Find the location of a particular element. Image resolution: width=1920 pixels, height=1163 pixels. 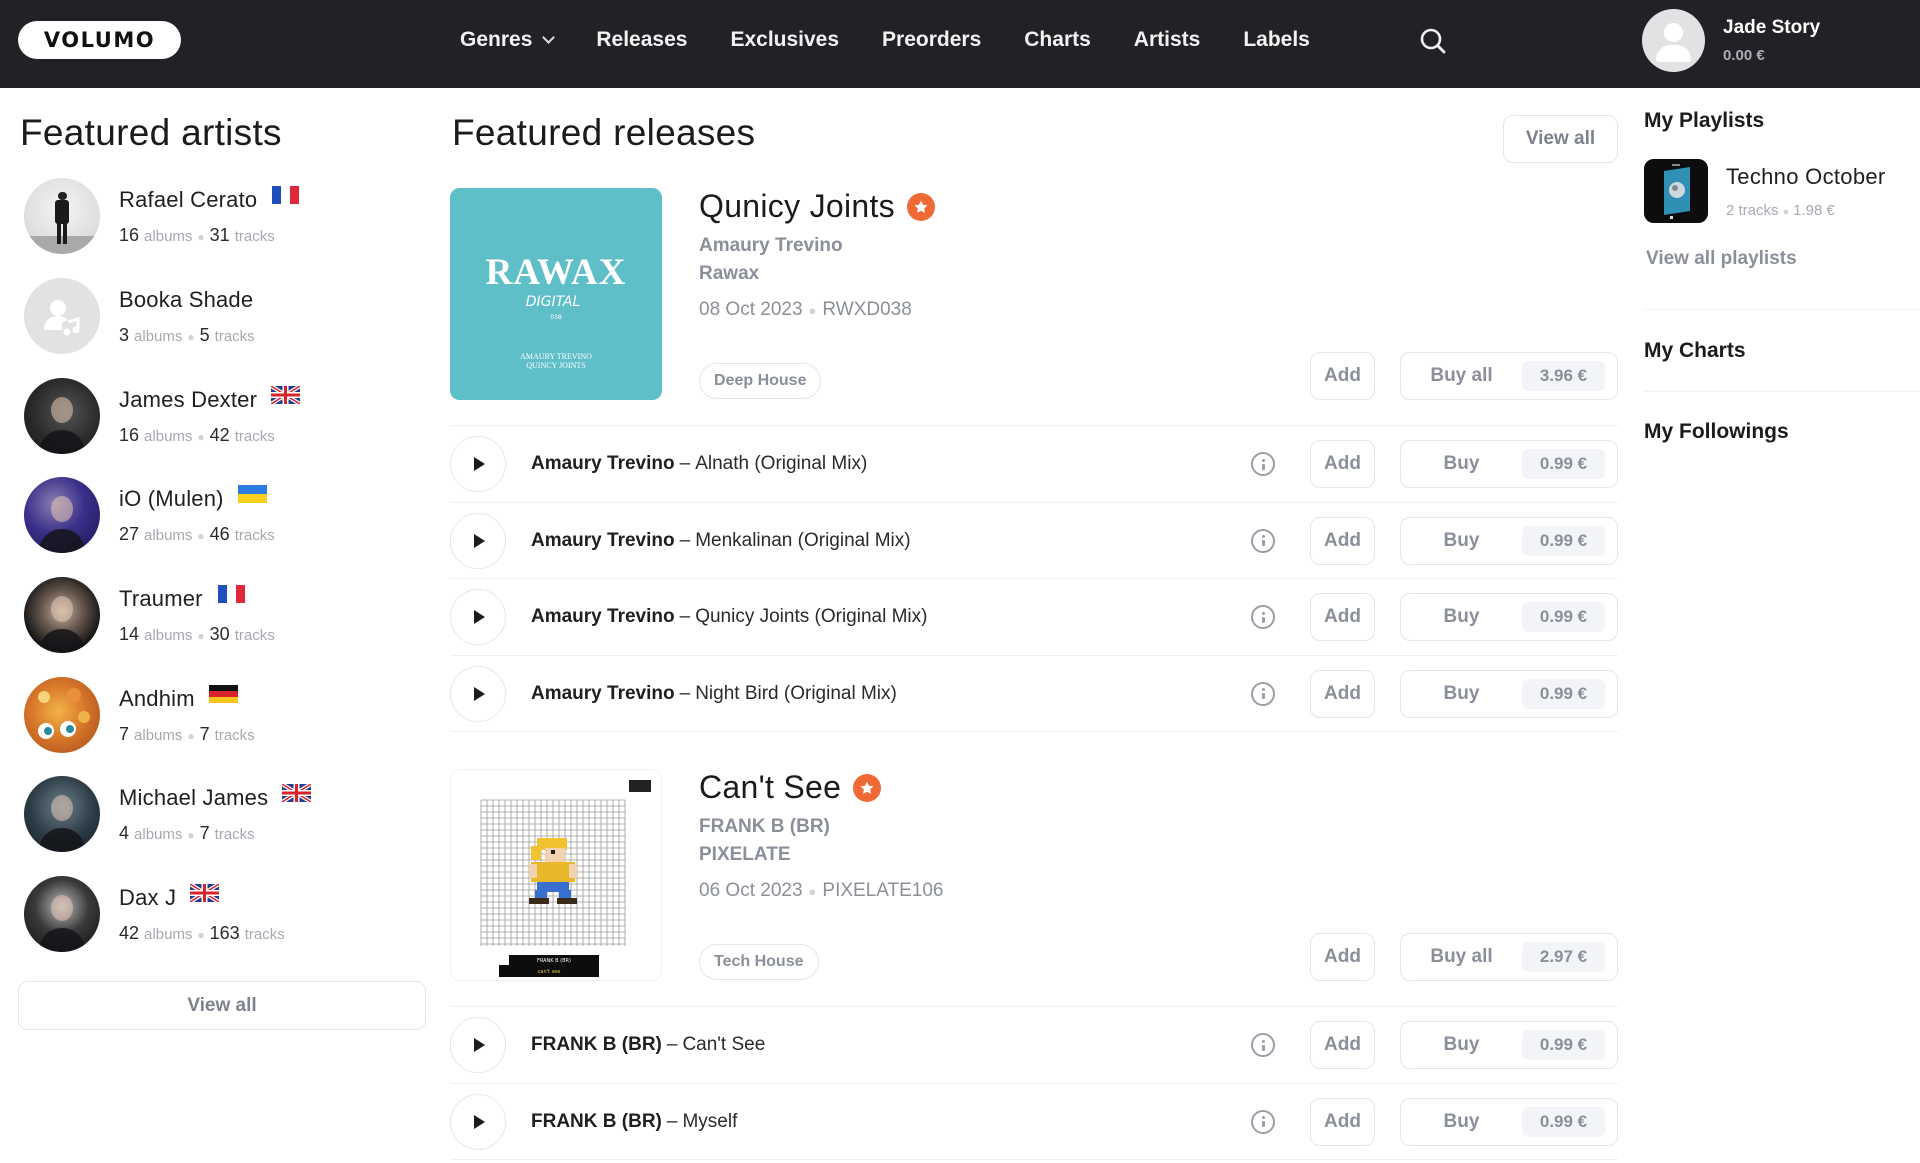

track-title: FRANK B (BR) – Can't See is located at coordinates (648, 1045).